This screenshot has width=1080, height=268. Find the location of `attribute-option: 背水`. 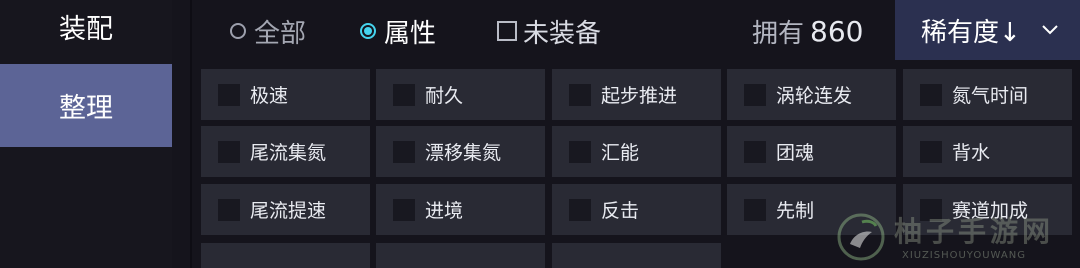

attribute-option: 背水 is located at coordinates (987, 151).